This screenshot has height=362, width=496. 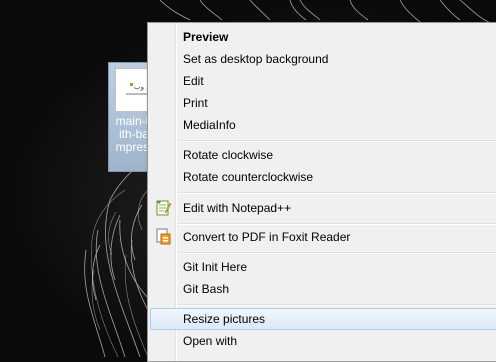 What do you see at coordinates (323, 341) in the screenshot?
I see `menu-item-open-with: Open with` at bounding box center [323, 341].